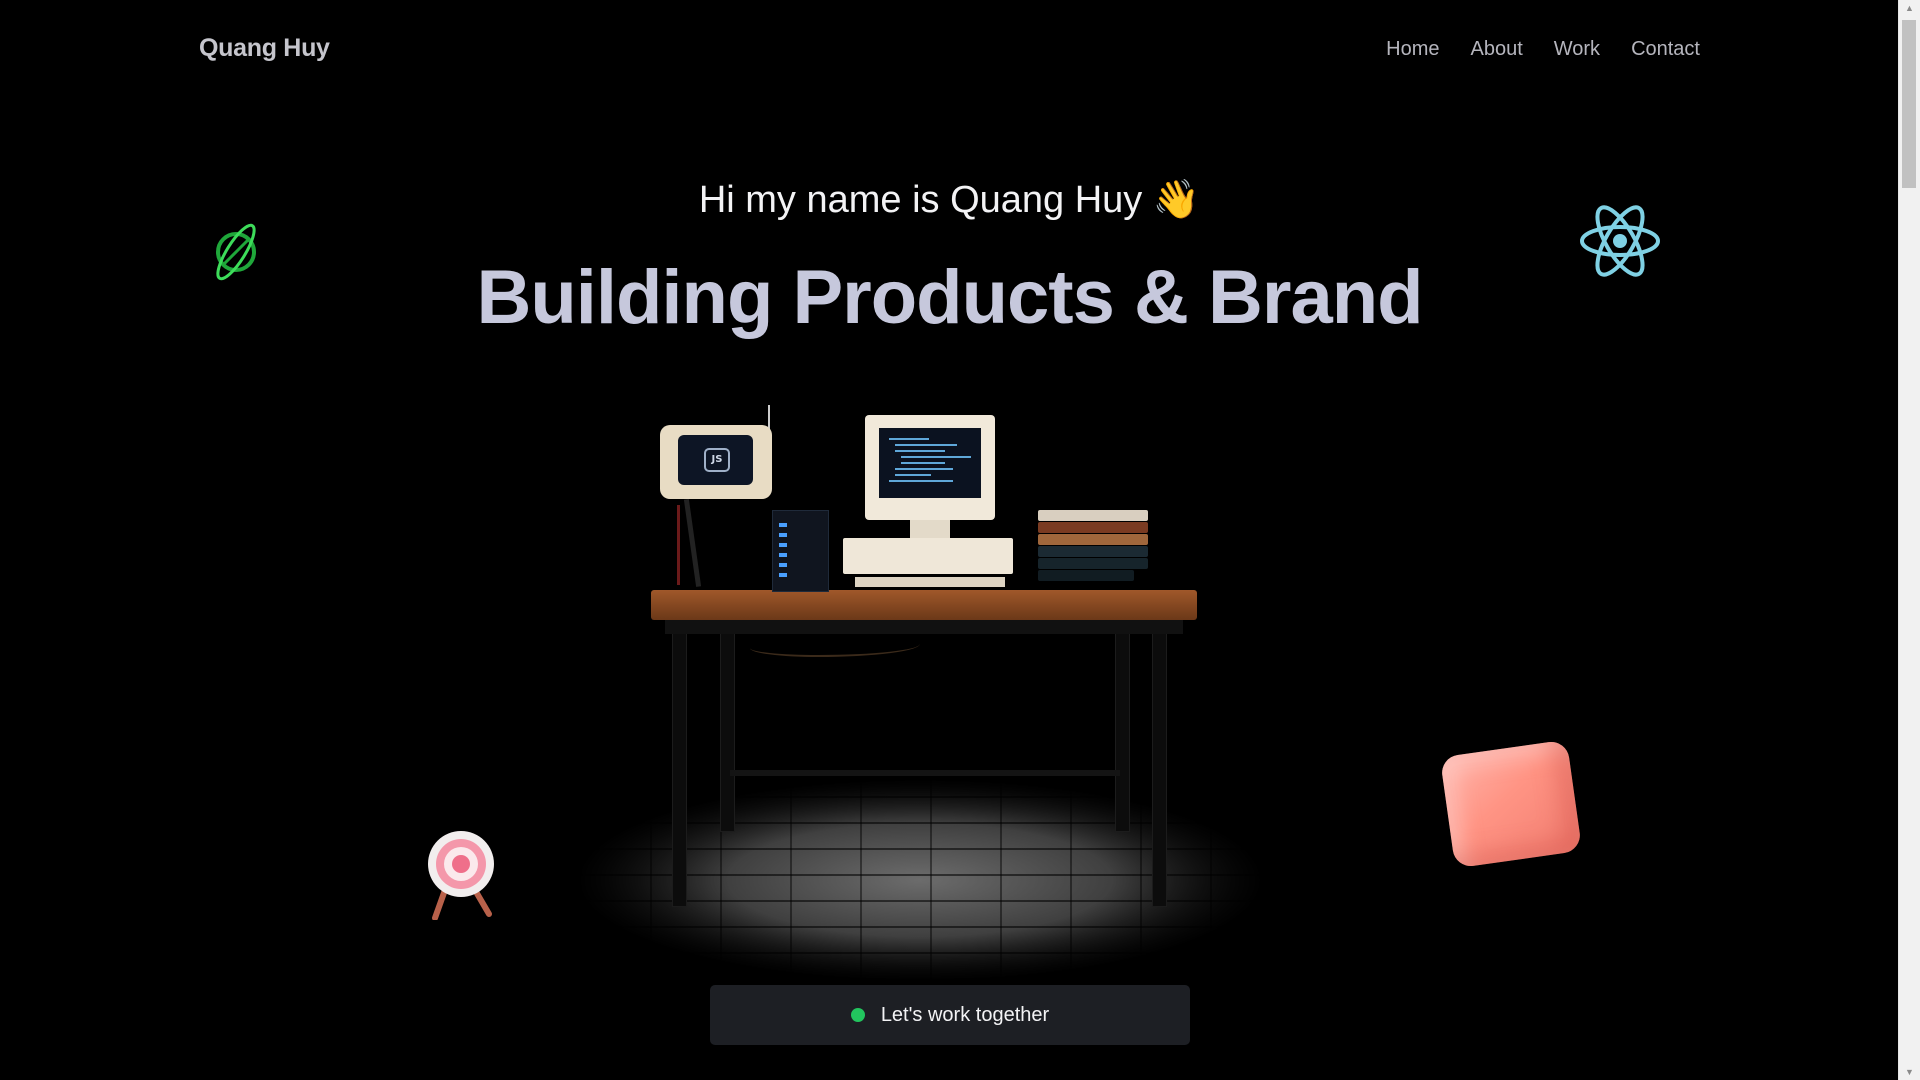 The height and width of the screenshot is (1080, 1920). I want to click on computer-case, so click(928, 556).